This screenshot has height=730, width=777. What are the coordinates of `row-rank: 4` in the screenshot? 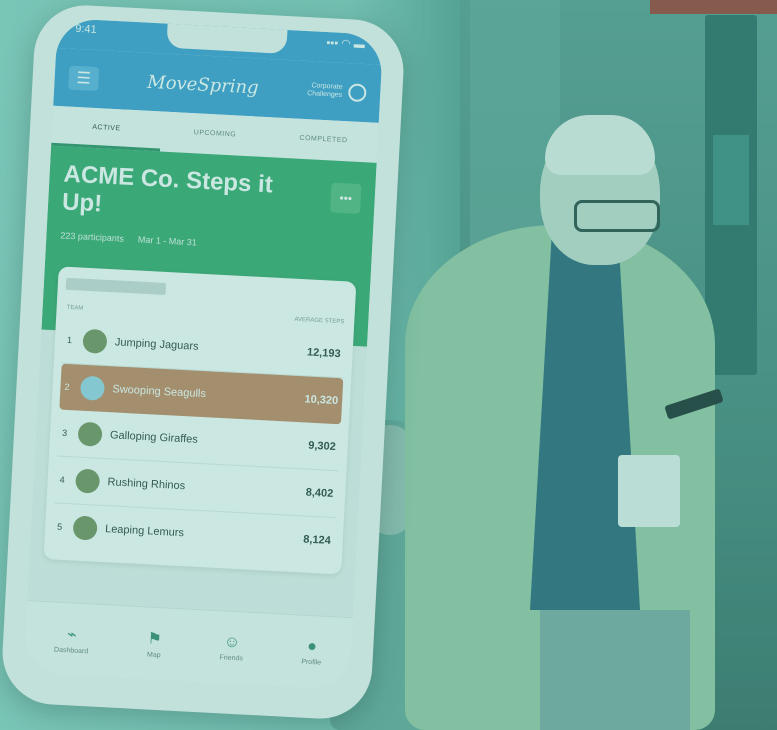 It's located at (62, 479).